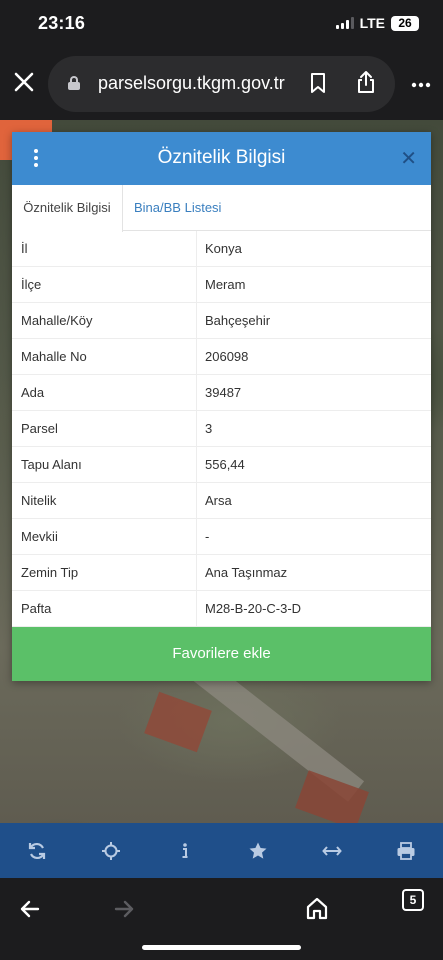  I want to click on share-icon, so click(366, 82).